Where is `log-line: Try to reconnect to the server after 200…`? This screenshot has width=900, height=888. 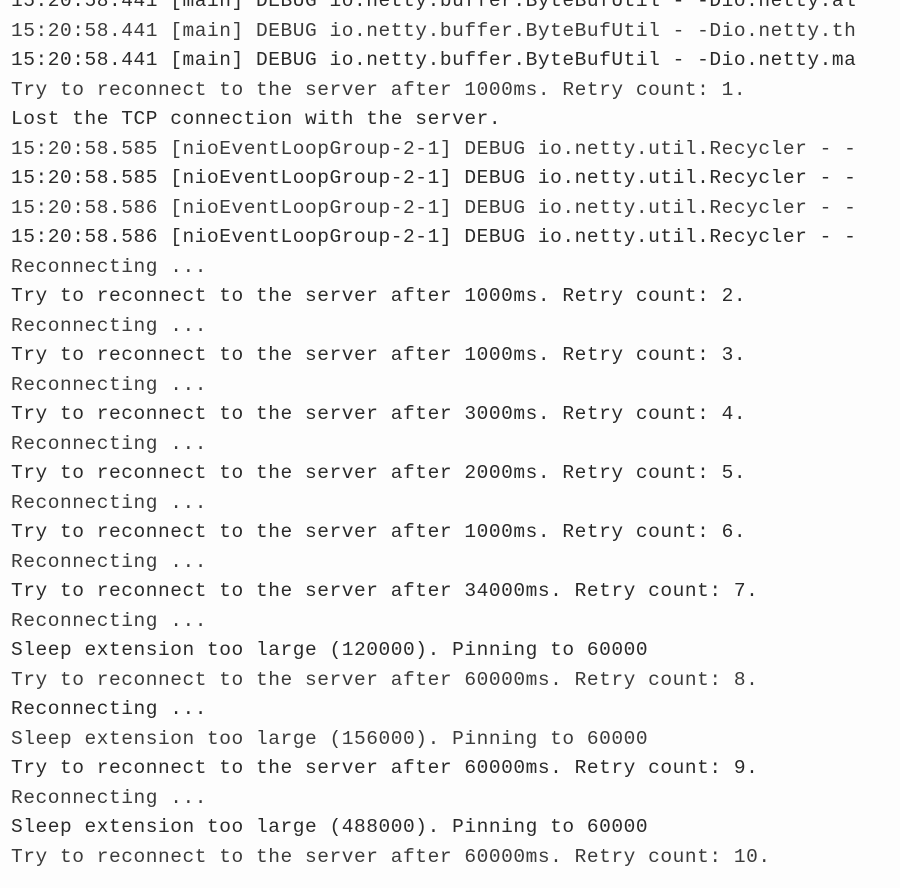 log-line: Try to reconnect to the server after 200… is located at coordinates (379, 473).